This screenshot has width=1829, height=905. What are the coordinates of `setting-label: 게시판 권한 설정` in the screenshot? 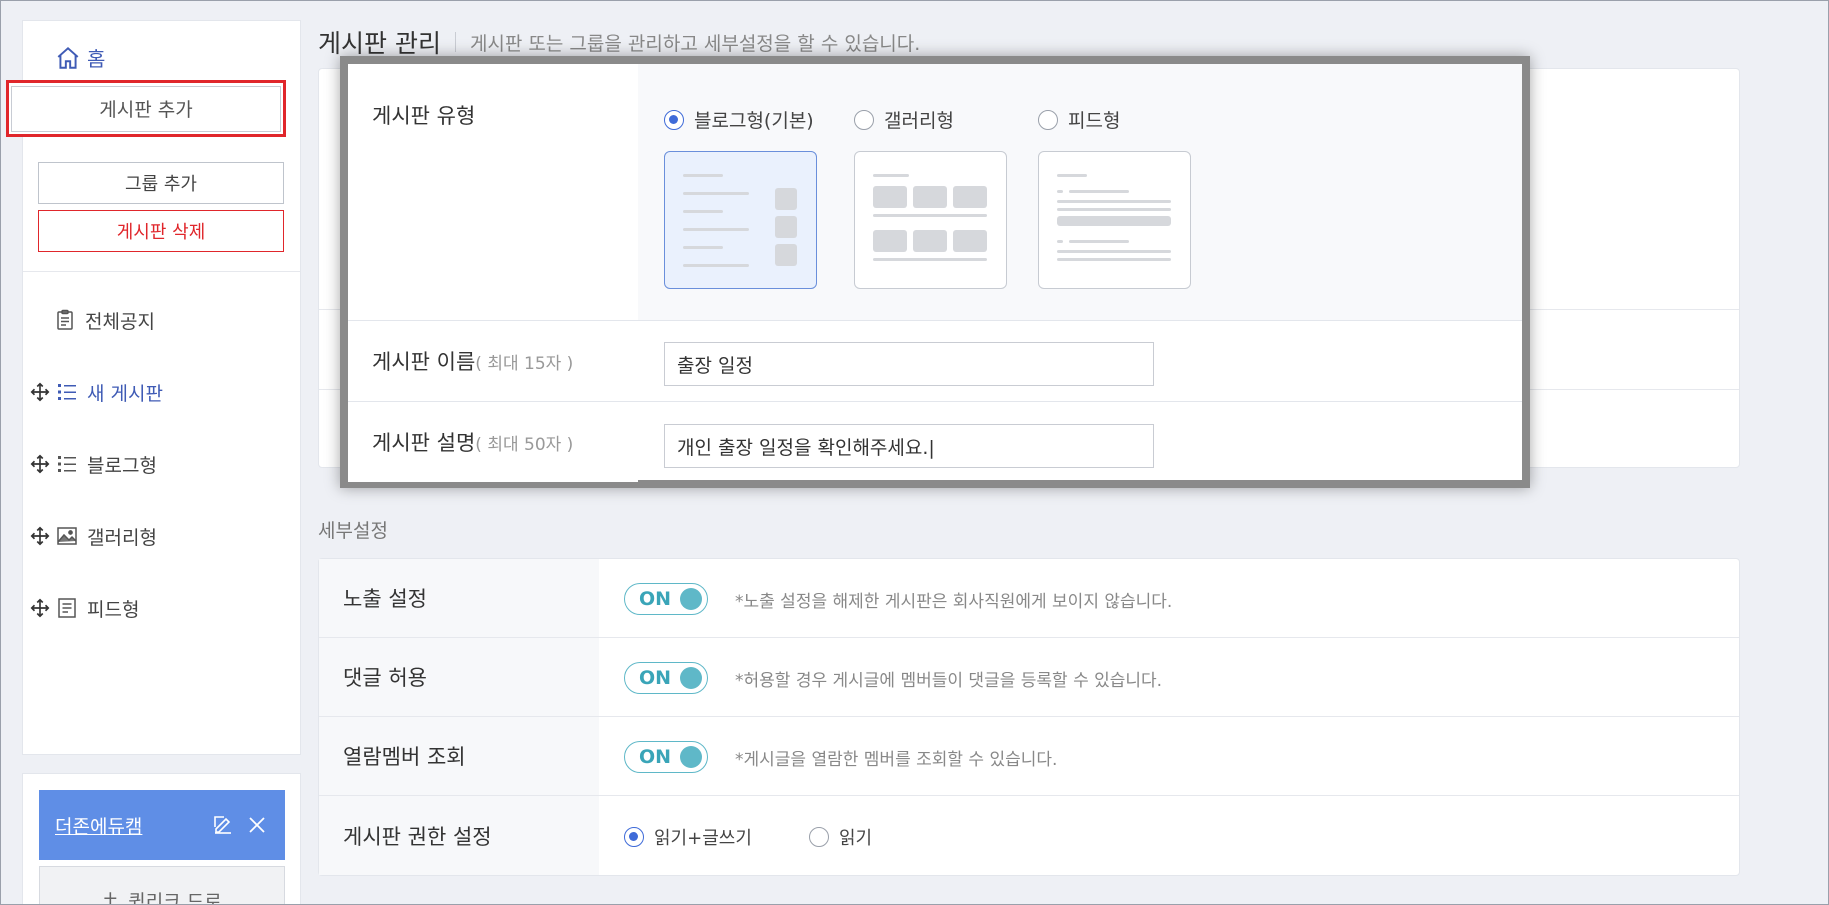 It's located at (459, 835).